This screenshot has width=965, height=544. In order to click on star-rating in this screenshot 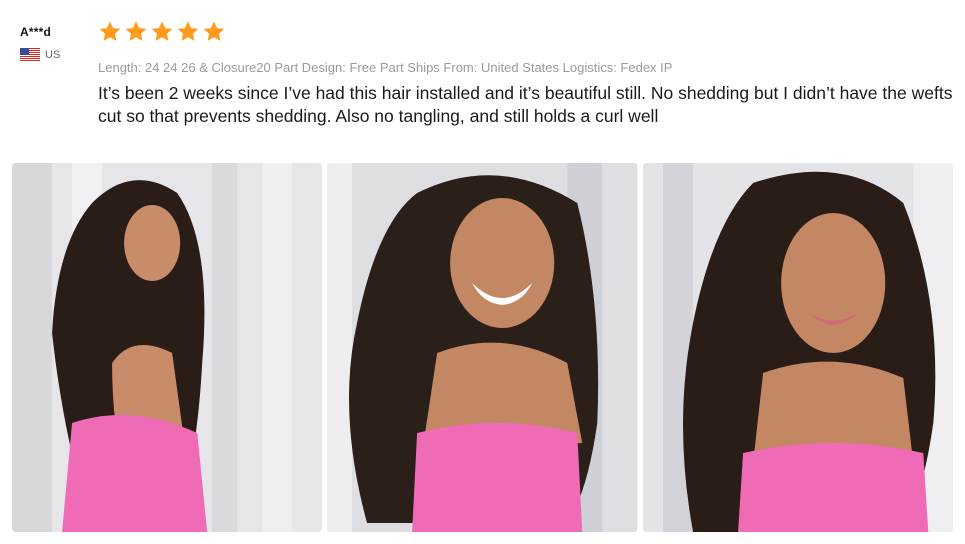, I will do `click(162, 32)`.